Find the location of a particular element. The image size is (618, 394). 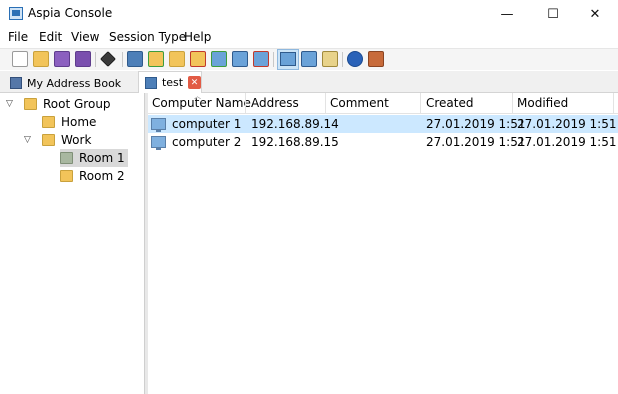

tree-item-label: Work is located at coordinates (76, 140).